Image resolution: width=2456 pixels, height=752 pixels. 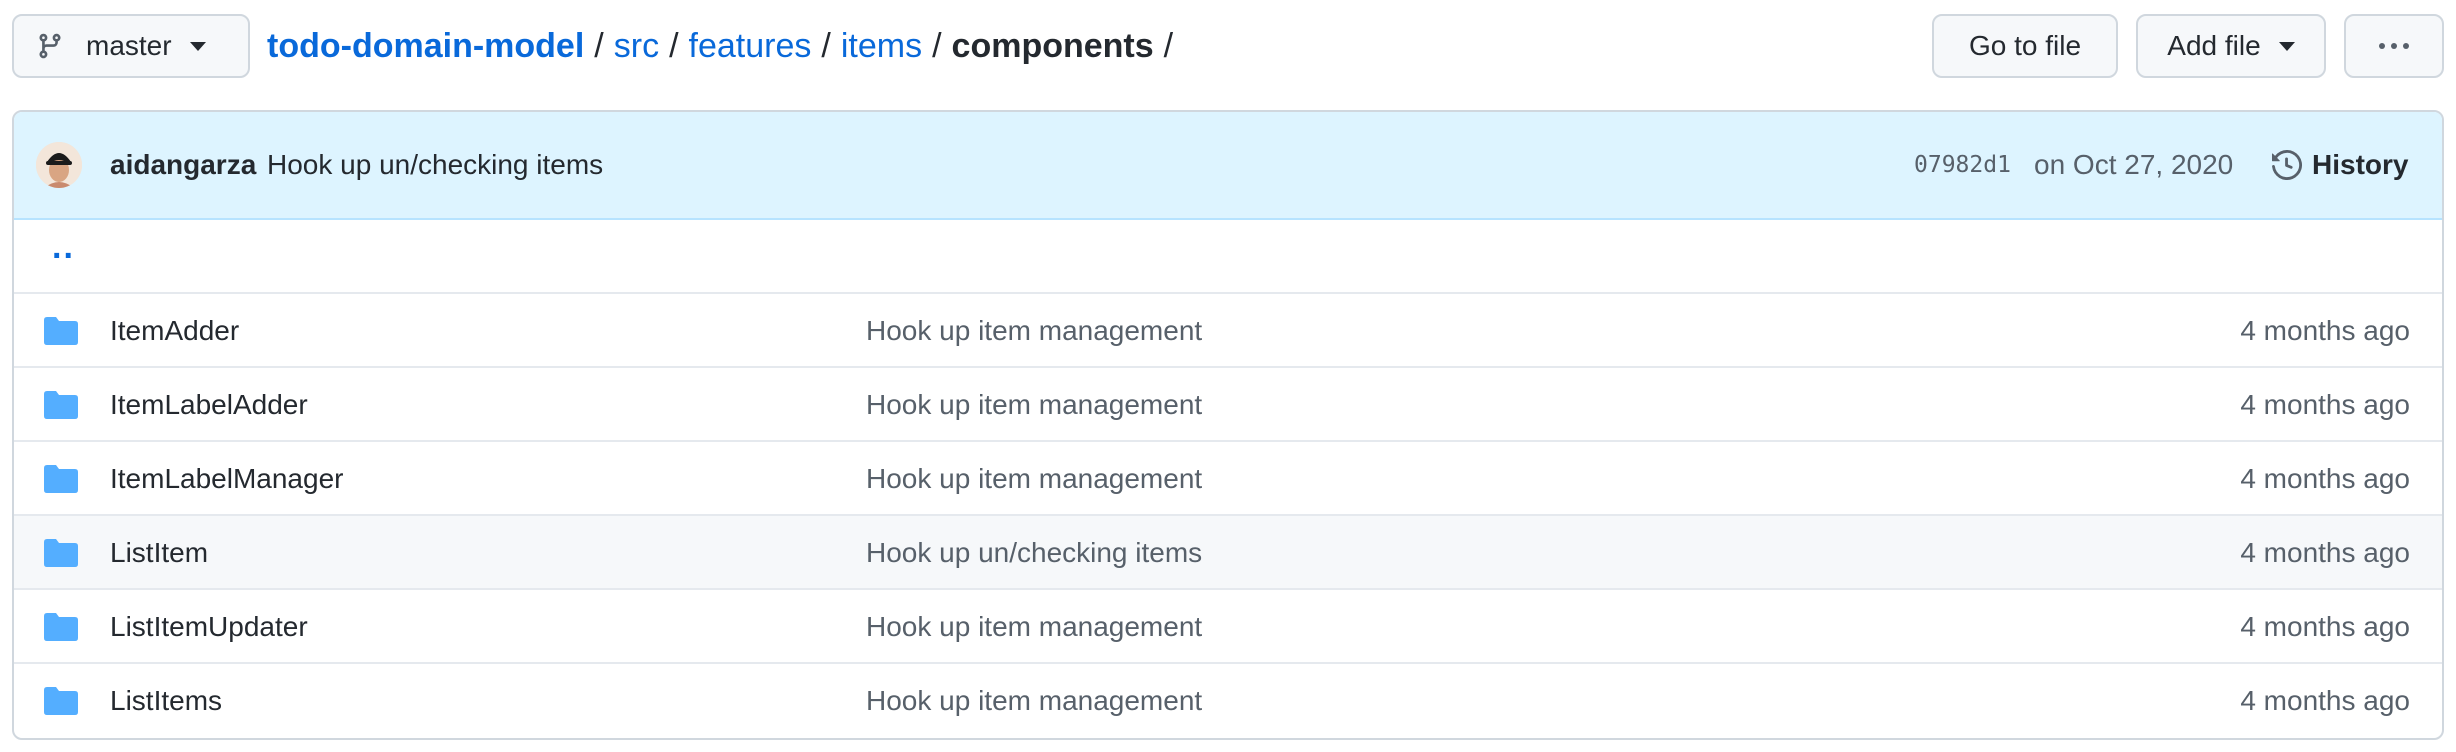 I want to click on file-name-link: ItemAdder, so click(x=174, y=331).